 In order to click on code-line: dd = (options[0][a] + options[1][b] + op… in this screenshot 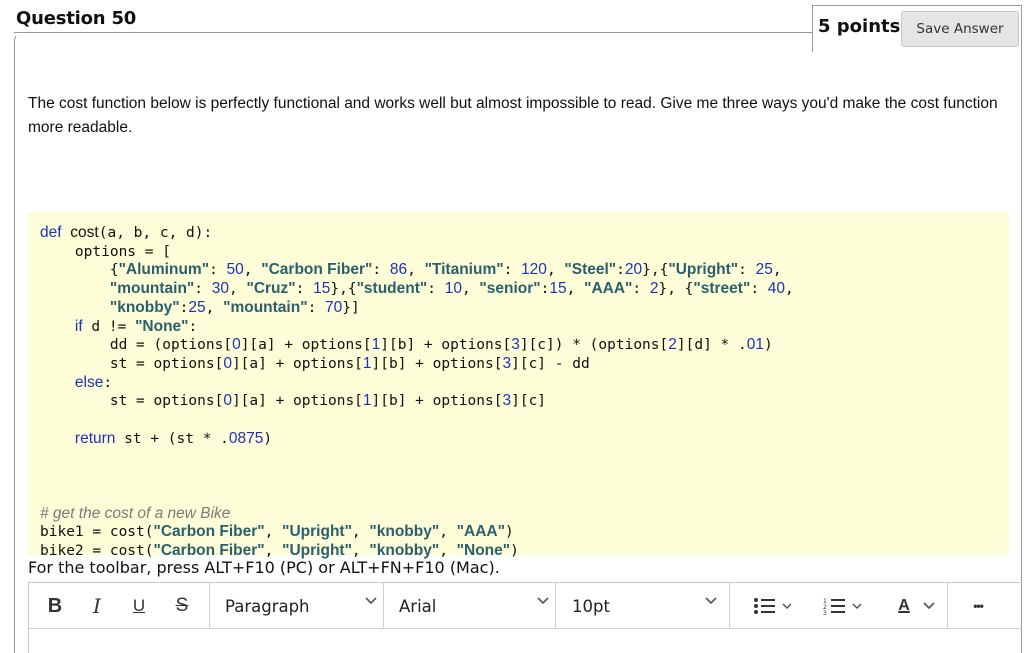, I will do `click(406, 345)`.